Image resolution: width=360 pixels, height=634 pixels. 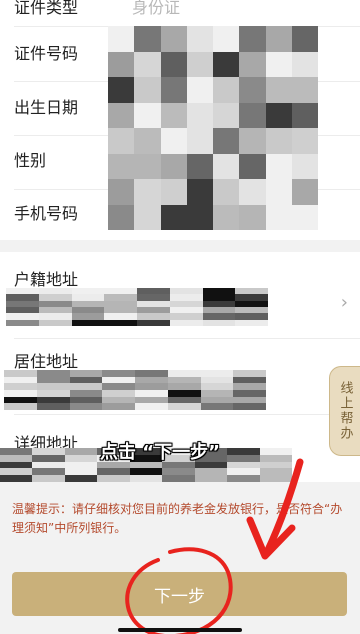 I want to click on gender-label: 性别, so click(x=30, y=160).